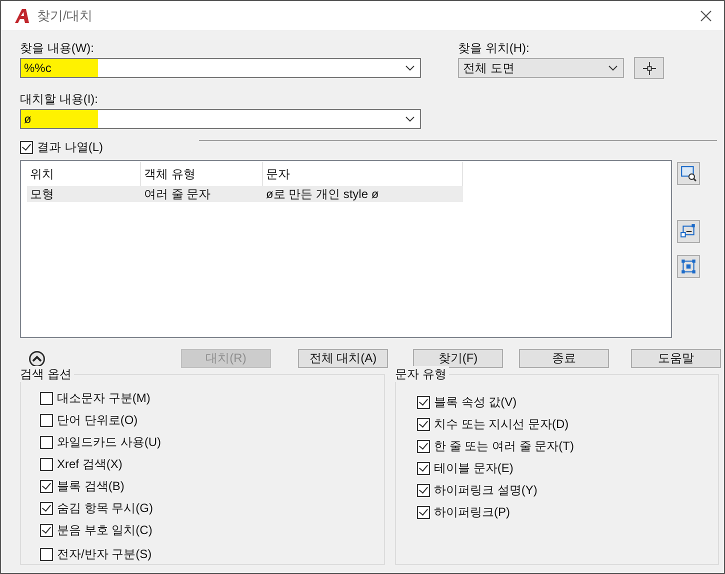 The height and width of the screenshot is (574, 725). I want to click on zoom-to-button, so click(688, 173).